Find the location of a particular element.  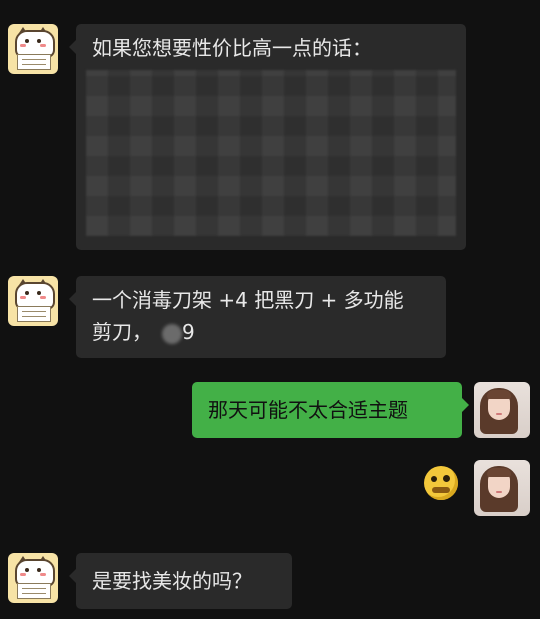

message-text: 那天可能不太合适主题 is located at coordinates (308, 410).